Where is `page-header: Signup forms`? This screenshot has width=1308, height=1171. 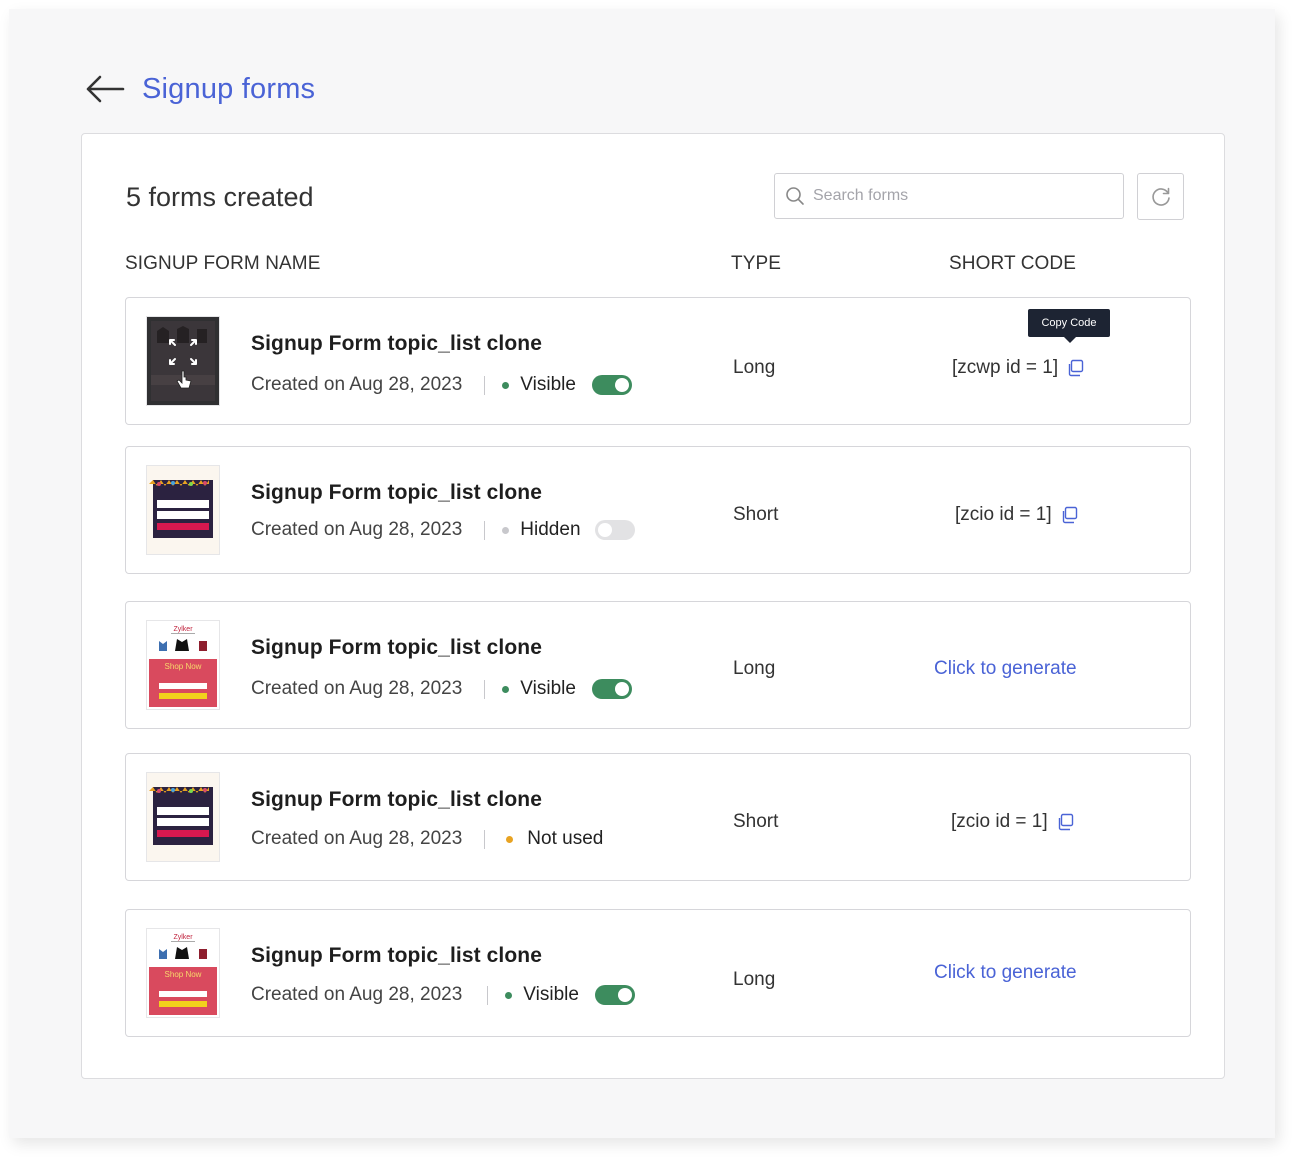 page-header: Signup forms is located at coordinates (200, 89).